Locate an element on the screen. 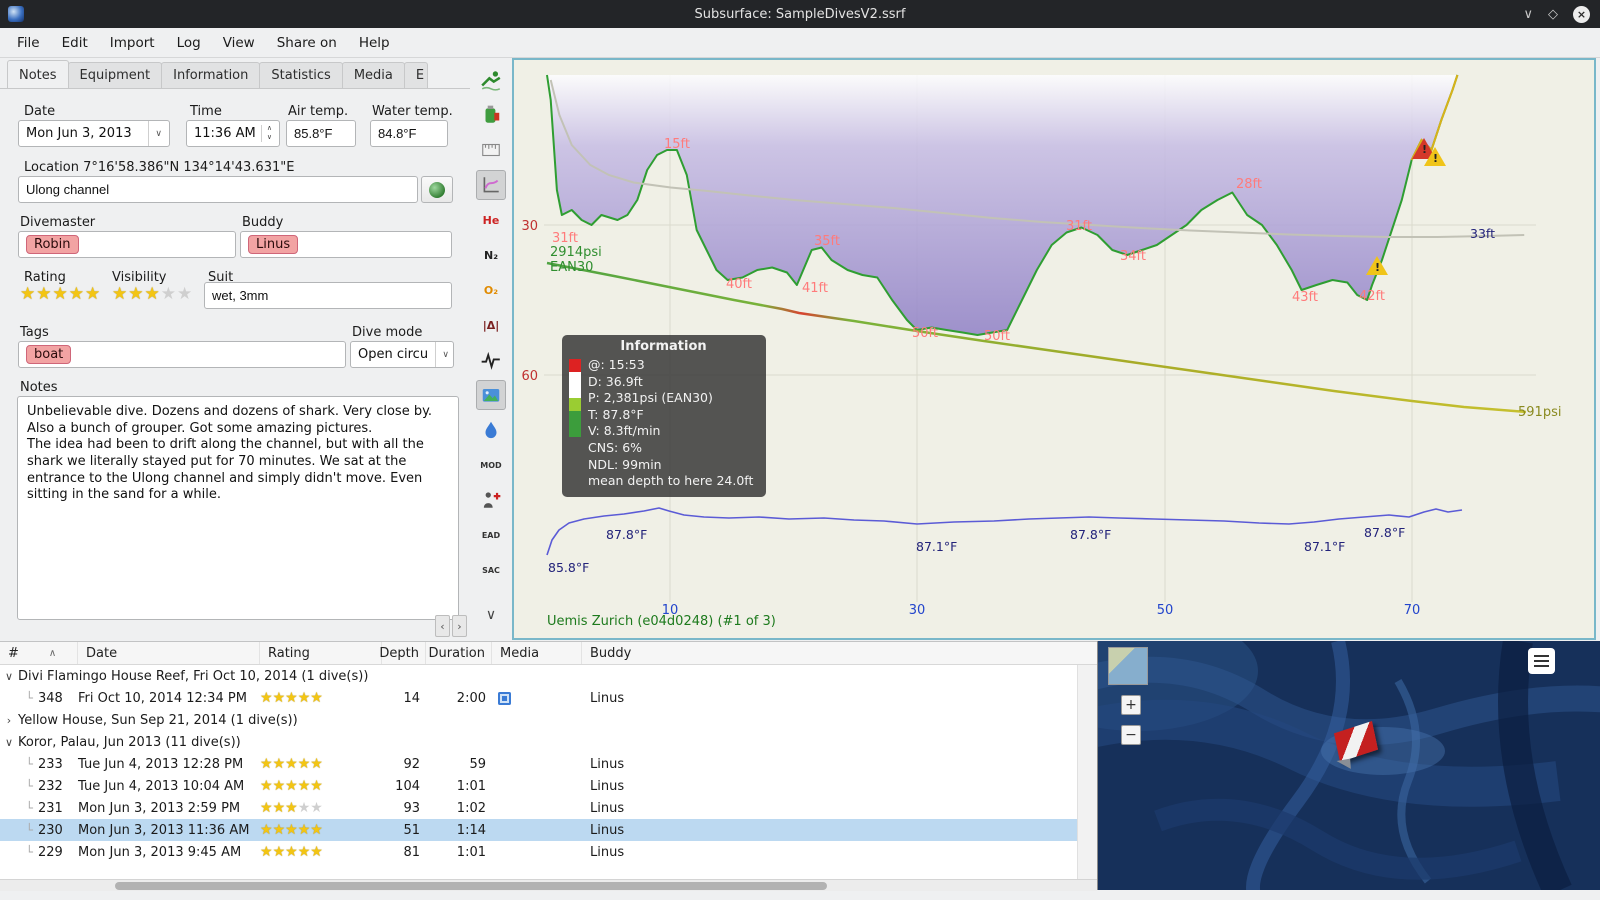 Image resolution: width=1600 pixels, height=900 pixels. vertical-scrollbar is located at coordinates (1087, 772).